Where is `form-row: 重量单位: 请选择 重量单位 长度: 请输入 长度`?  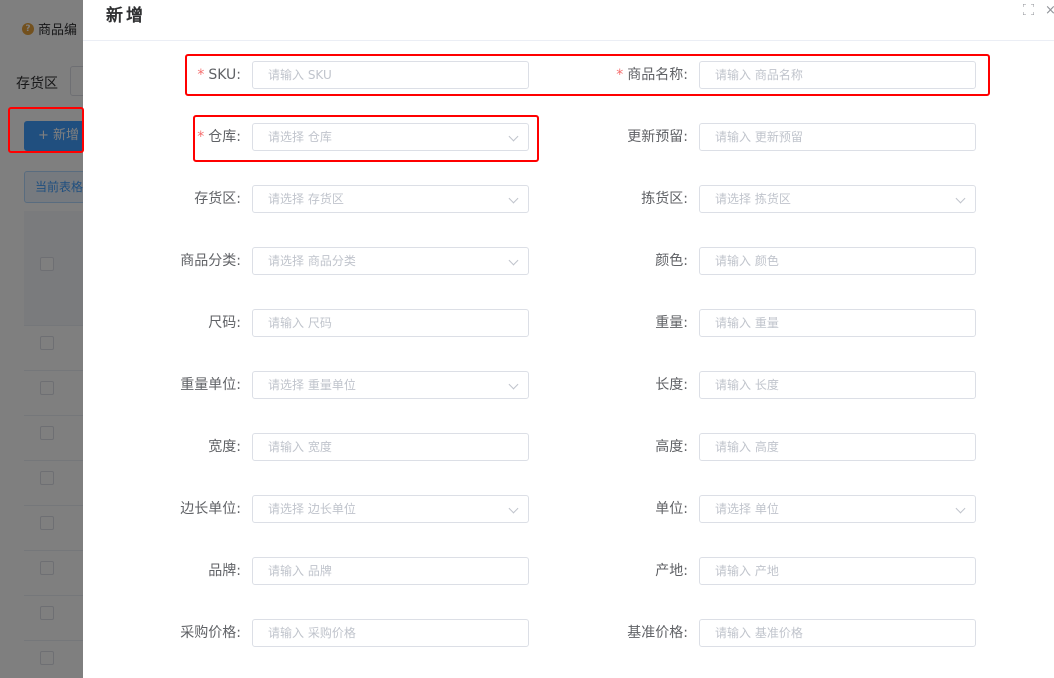 form-row: 重量单位: 请选择 重量单位 长度: 请输入 长度 is located at coordinates (568, 385).